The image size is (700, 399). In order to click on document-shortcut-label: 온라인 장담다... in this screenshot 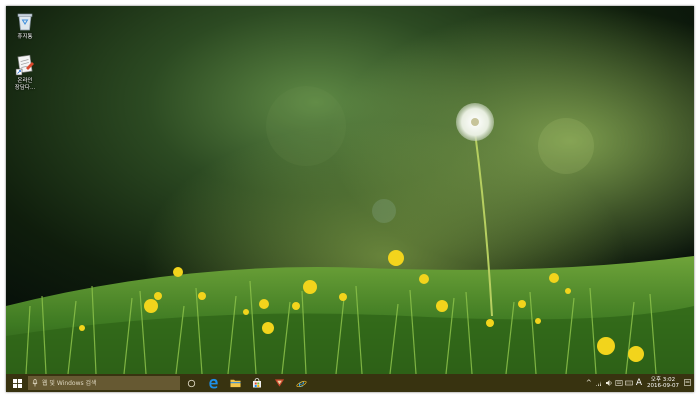, I will do `click(25, 84)`.